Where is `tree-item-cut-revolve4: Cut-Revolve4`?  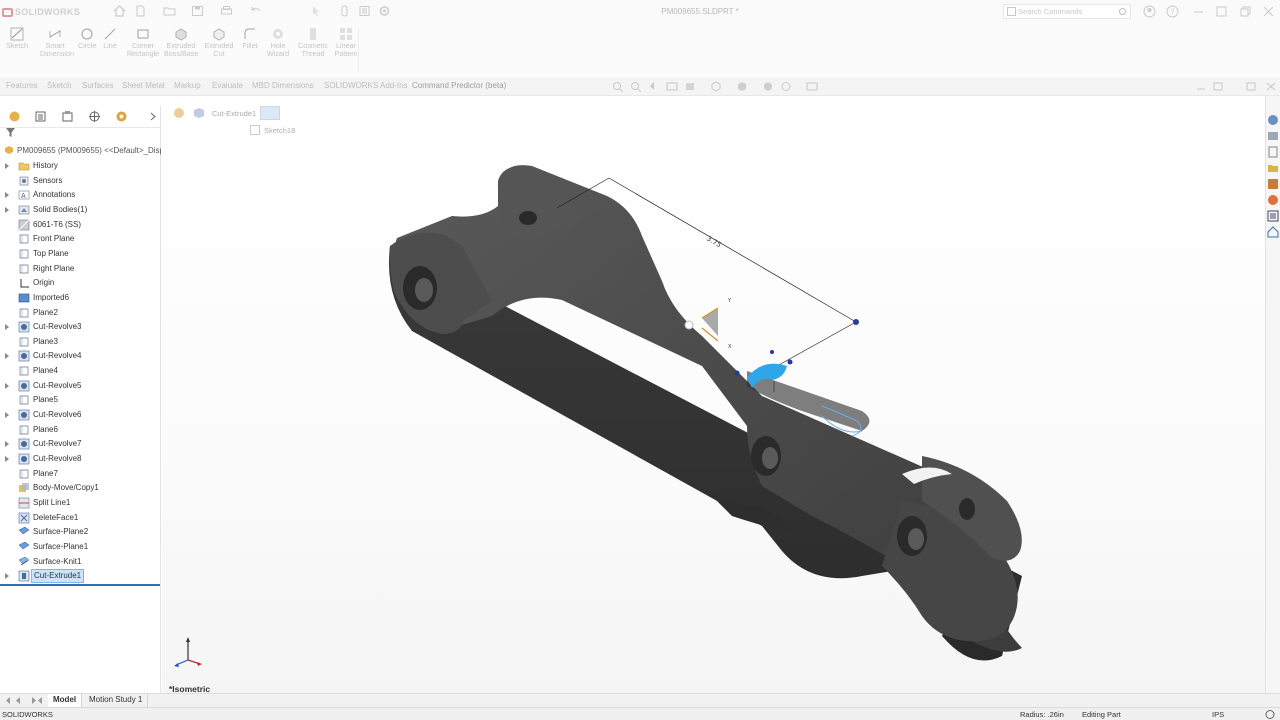 tree-item-cut-revolve4: Cut-Revolve4 is located at coordinates (80, 356).